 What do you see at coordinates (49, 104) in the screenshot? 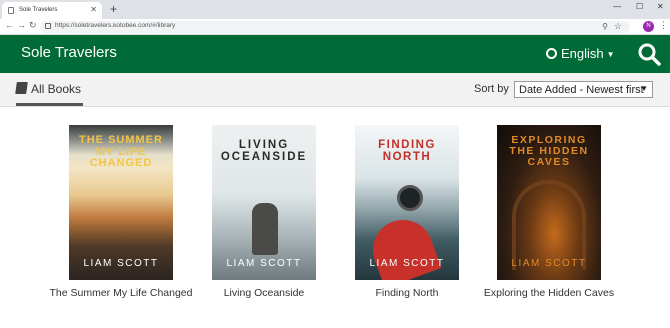
I see `active-tab-indicator` at bounding box center [49, 104].